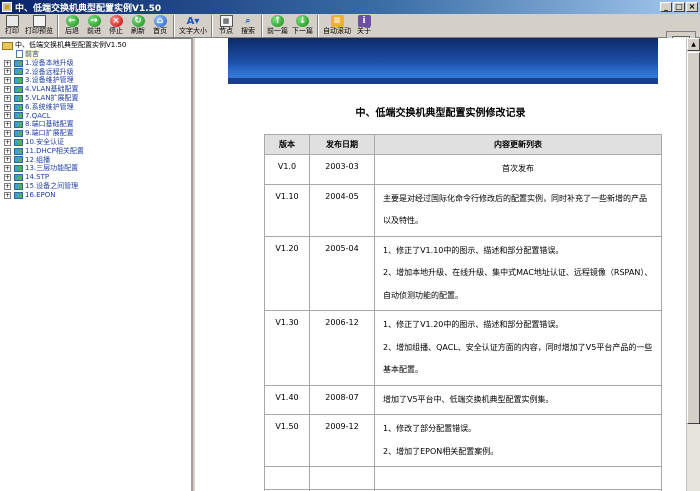 This screenshot has width=700, height=491. I want to click on vertical-scrollbar: ▲, so click(693, 264).